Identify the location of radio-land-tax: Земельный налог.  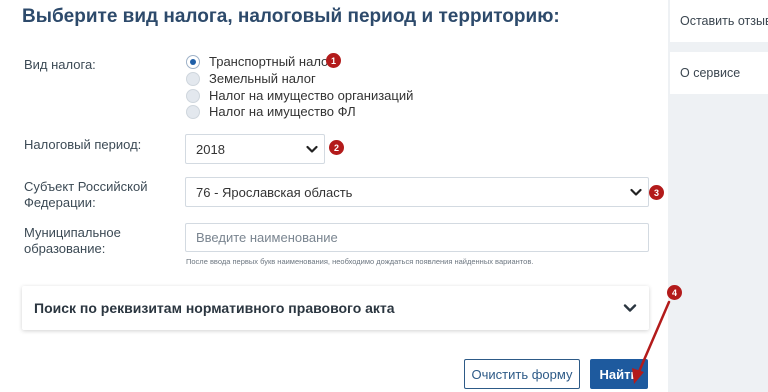
(251, 78).